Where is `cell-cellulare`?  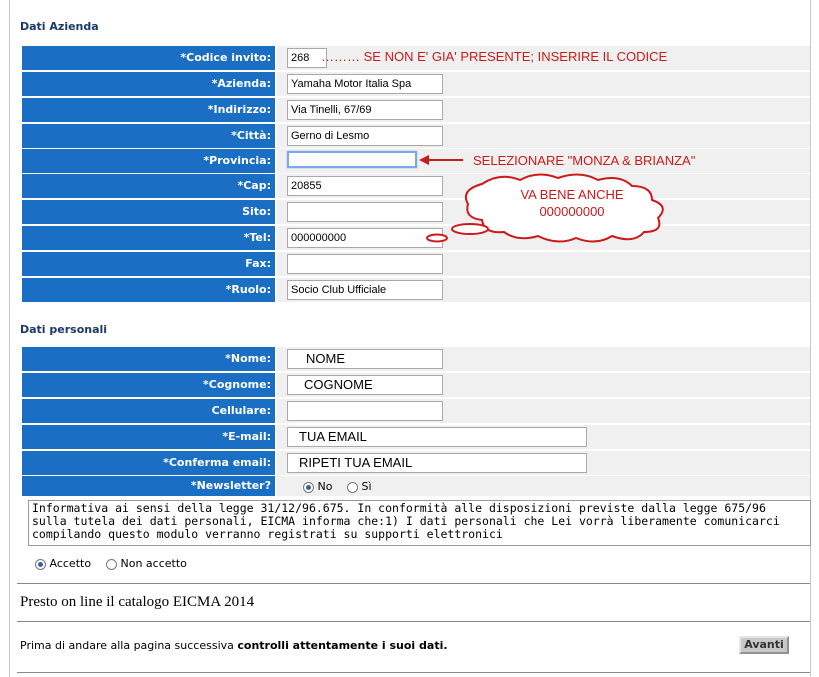 cell-cellulare is located at coordinates (543, 411).